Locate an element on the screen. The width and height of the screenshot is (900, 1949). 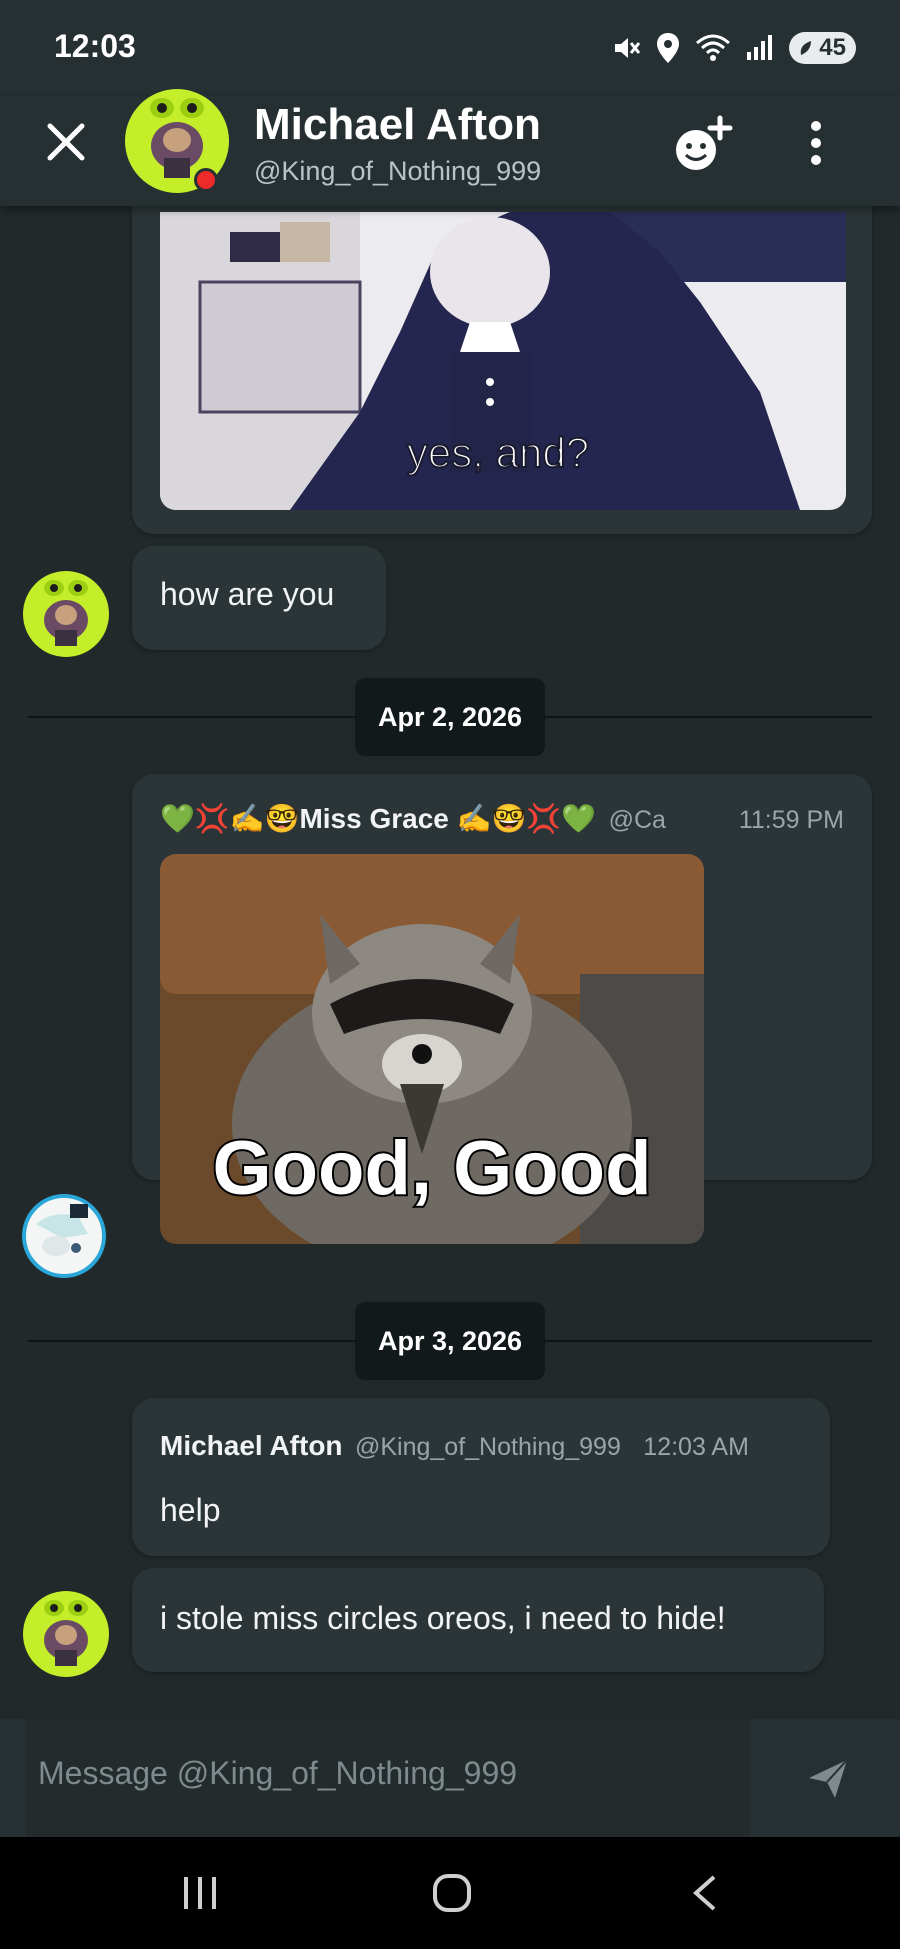
header-avatar is located at coordinates (177, 141).